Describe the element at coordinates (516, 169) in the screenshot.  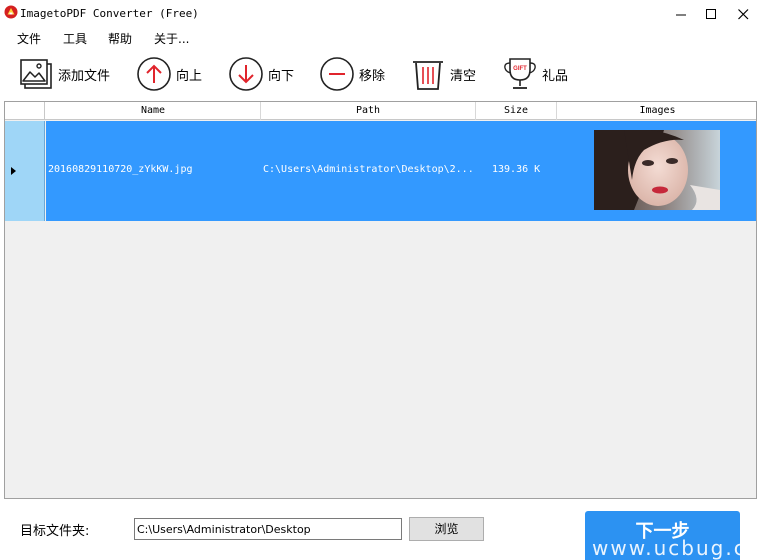
I see `cell-size: 139.36 K` at that location.